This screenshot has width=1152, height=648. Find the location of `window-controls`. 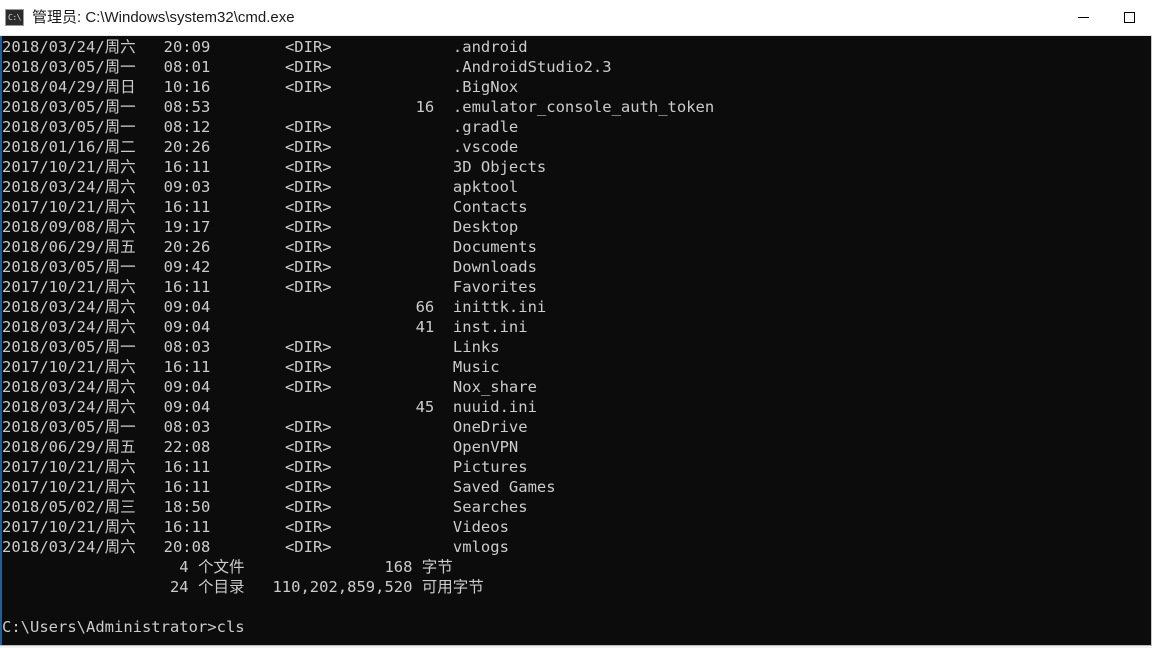

window-controls is located at coordinates (1106, 18).